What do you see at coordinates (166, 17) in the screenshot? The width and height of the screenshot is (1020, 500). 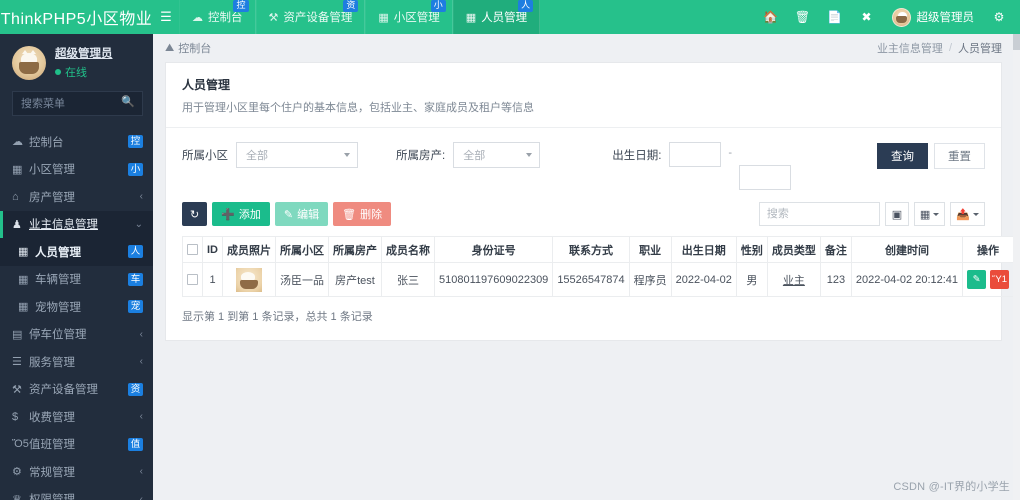 I see `hamburger-icon: ☰` at bounding box center [166, 17].